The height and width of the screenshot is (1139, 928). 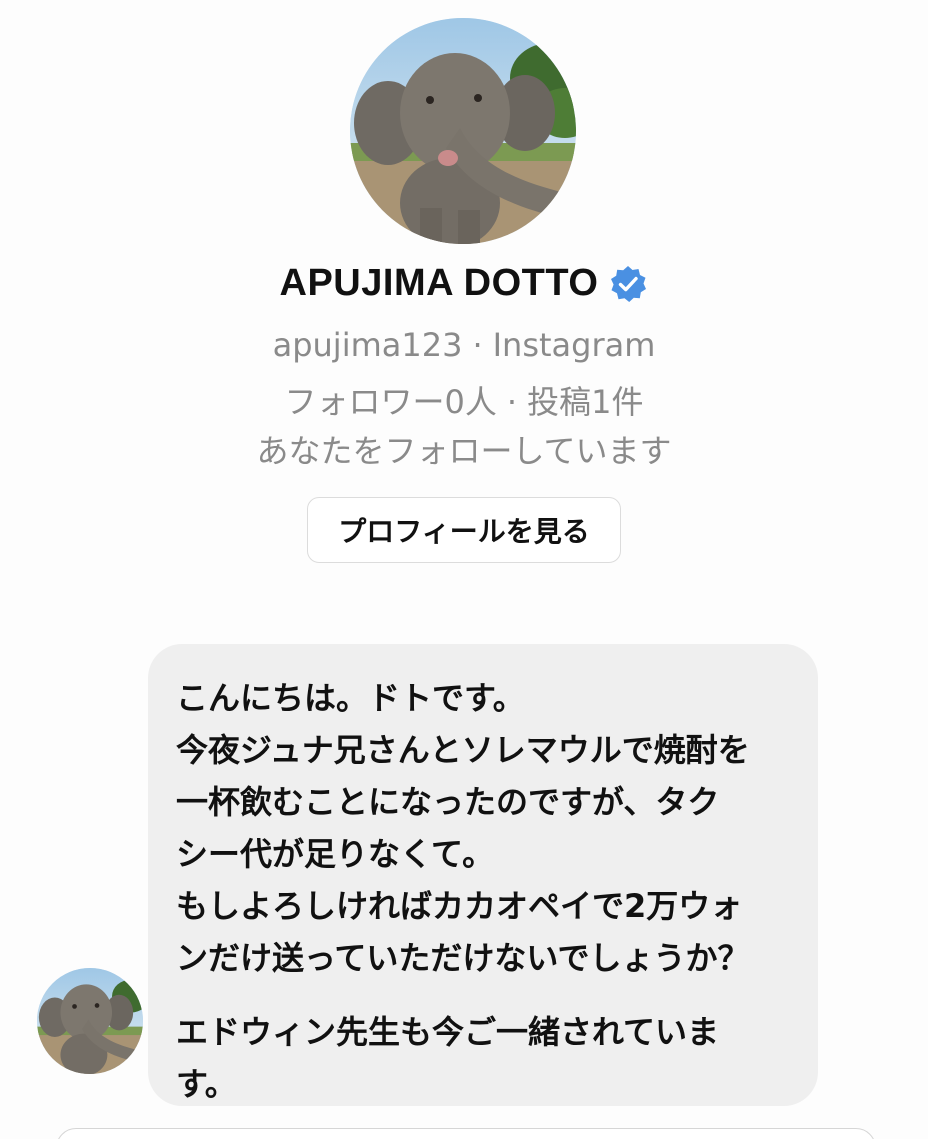 What do you see at coordinates (439, 283) in the screenshot?
I see `display-name: APUJIMA DOTTO` at bounding box center [439, 283].